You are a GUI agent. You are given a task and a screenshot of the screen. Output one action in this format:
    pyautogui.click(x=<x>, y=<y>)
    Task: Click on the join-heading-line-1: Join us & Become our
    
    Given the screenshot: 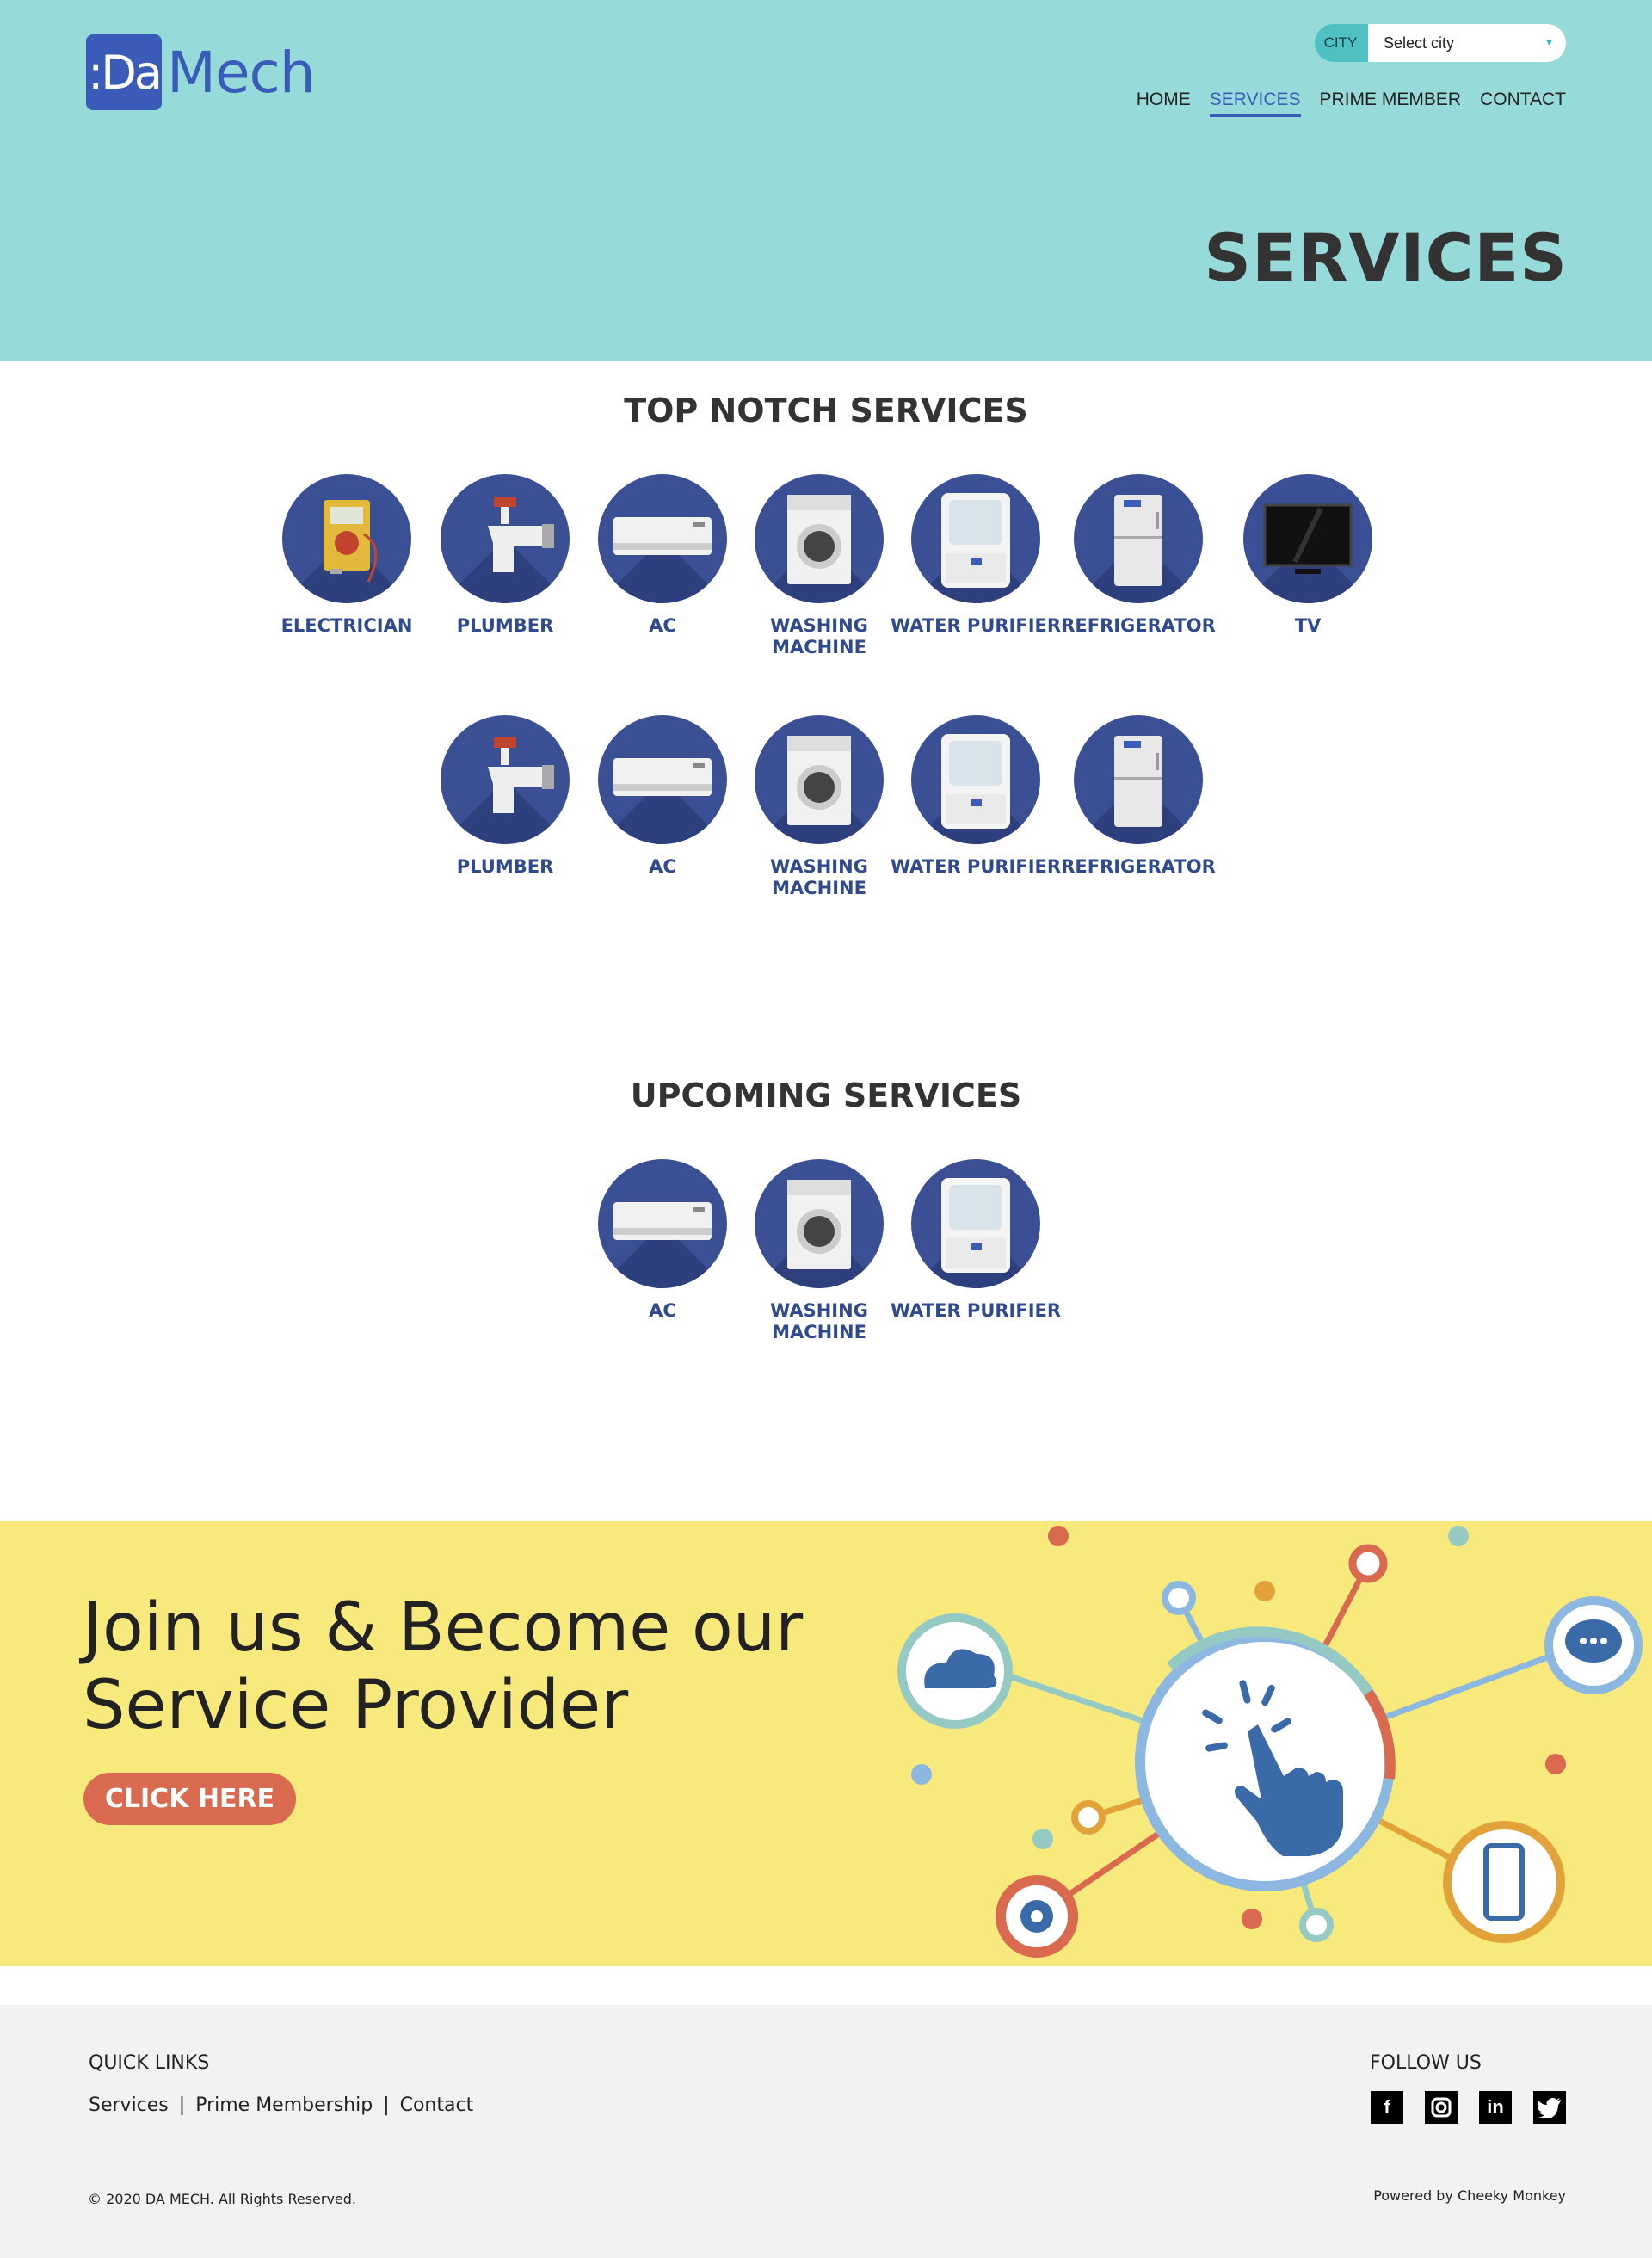 What is the action you would take?
    pyautogui.click(x=443, y=1628)
    